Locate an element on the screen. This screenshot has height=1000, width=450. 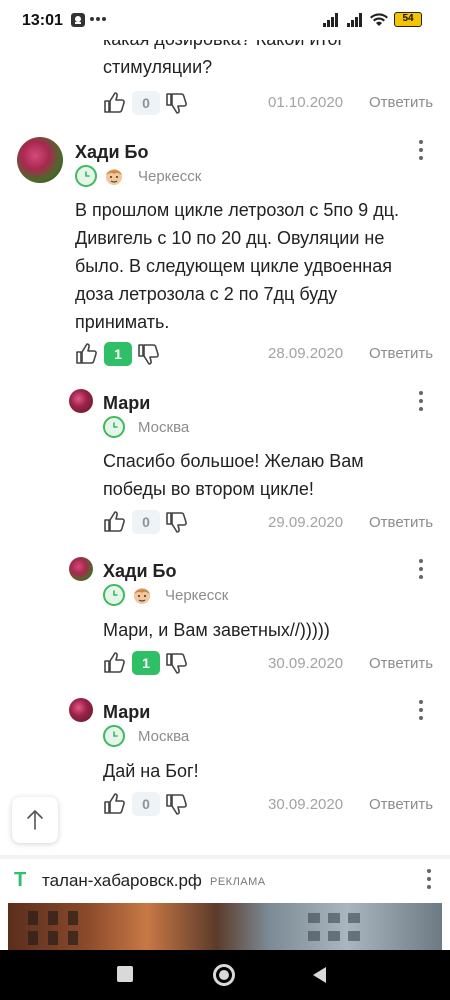
comment-date: 29.09.2020 is located at coordinates (306, 522).